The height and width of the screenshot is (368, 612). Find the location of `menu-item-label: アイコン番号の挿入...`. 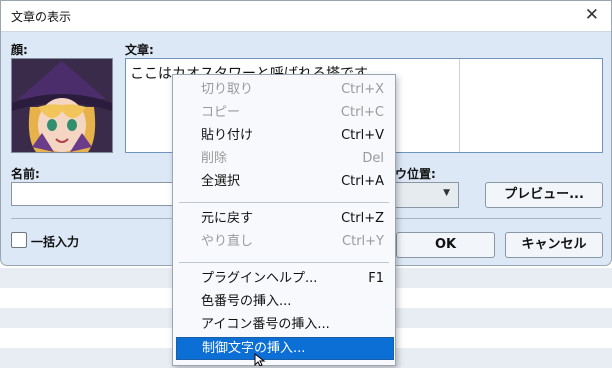

menu-item-label: アイコン番号の挿入... is located at coordinates (265, 324).